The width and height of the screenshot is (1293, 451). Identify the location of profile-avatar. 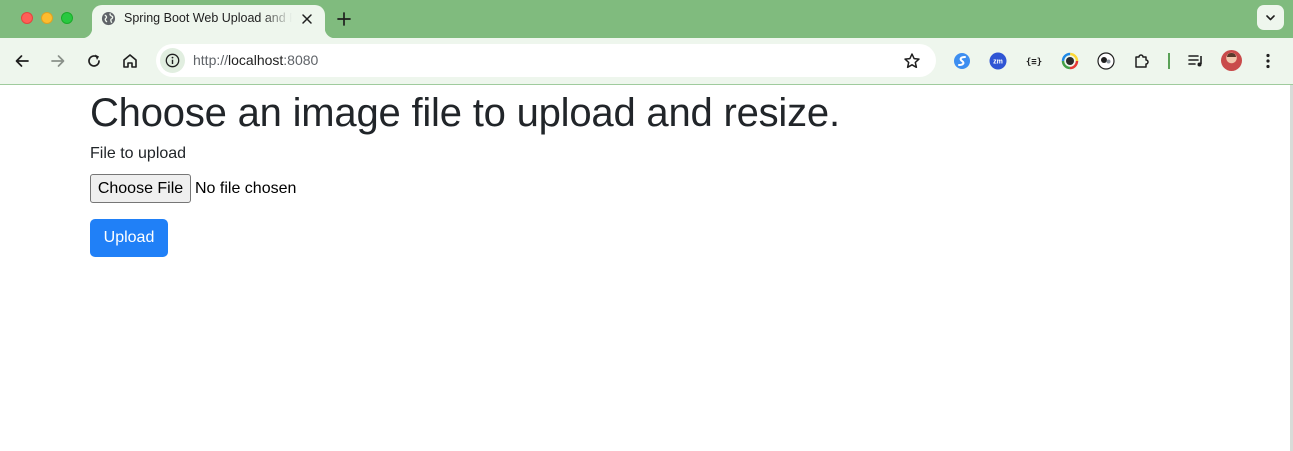
(1231, 60).